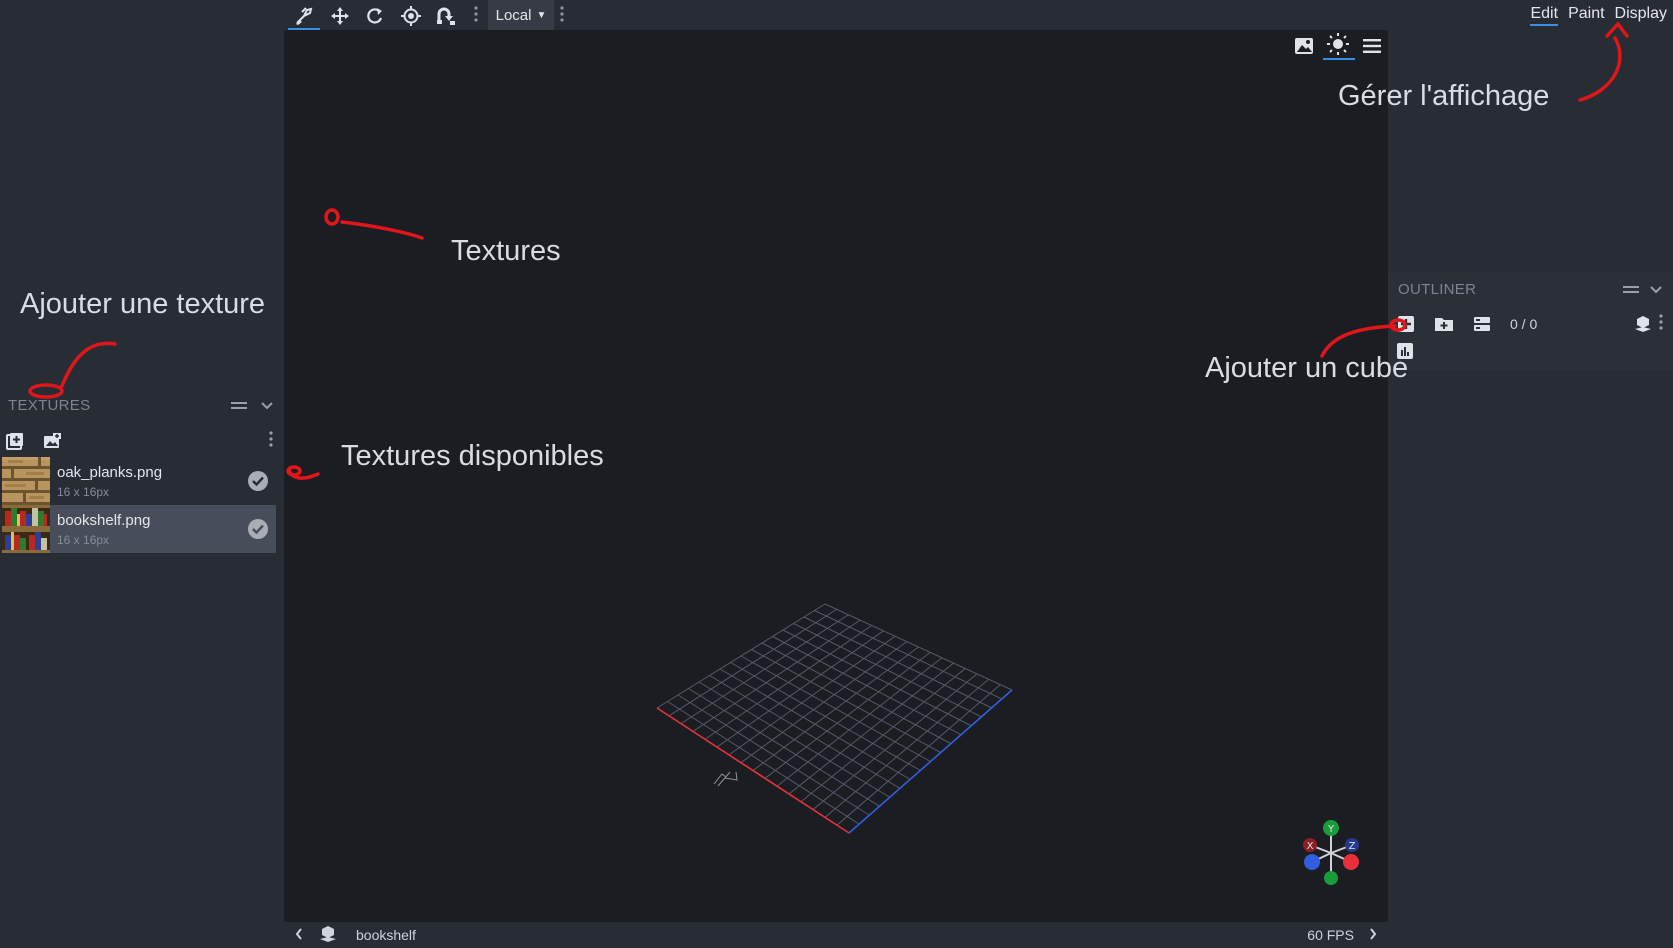  Describe the element at coordinates (142, 405) in the screenshot. I see `textures-panel-header: TEXTURES` at that location.